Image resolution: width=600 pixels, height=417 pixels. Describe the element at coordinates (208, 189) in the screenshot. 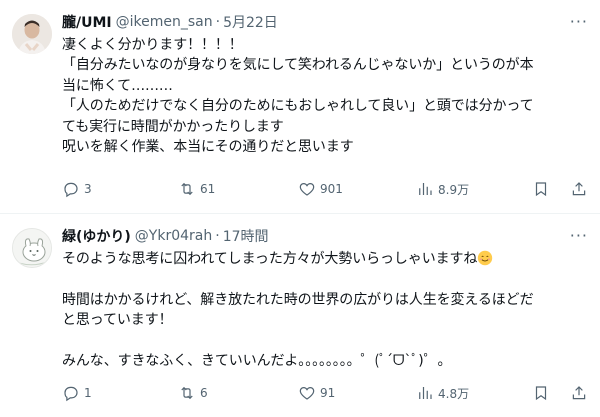

I see `repost-count: 61` at that location.